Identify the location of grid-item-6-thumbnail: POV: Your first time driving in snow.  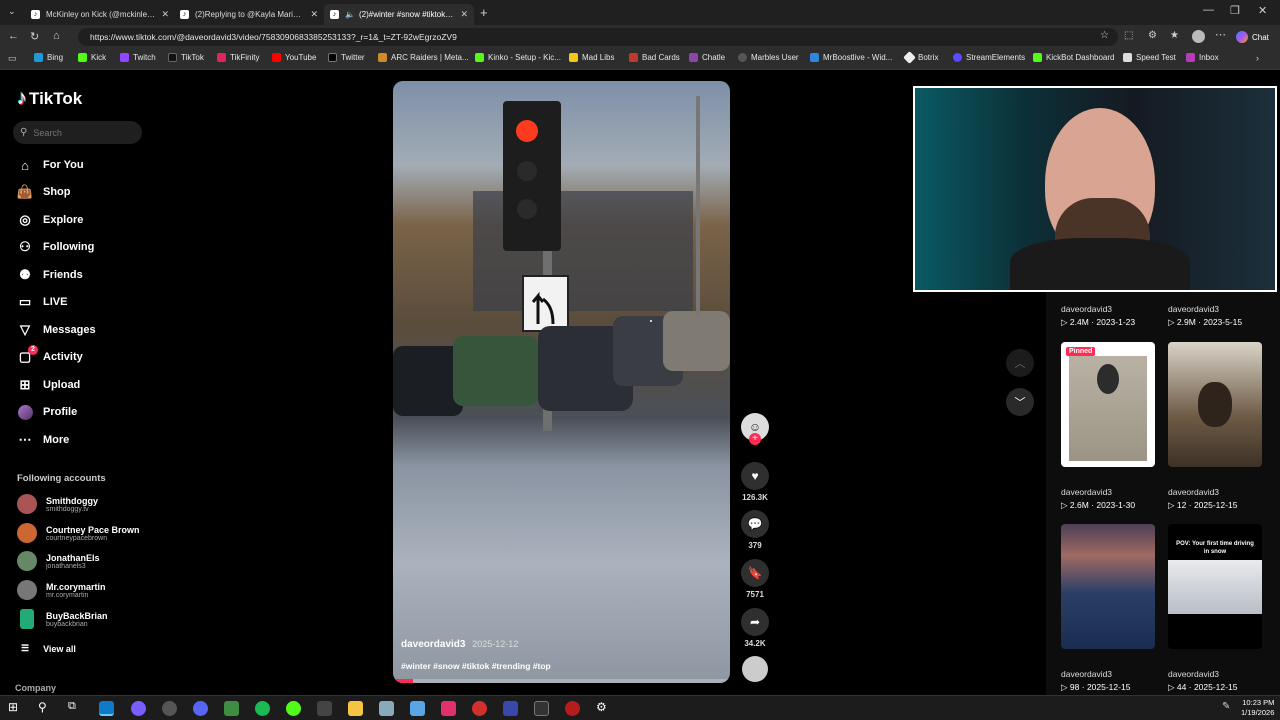
(1215, 586).